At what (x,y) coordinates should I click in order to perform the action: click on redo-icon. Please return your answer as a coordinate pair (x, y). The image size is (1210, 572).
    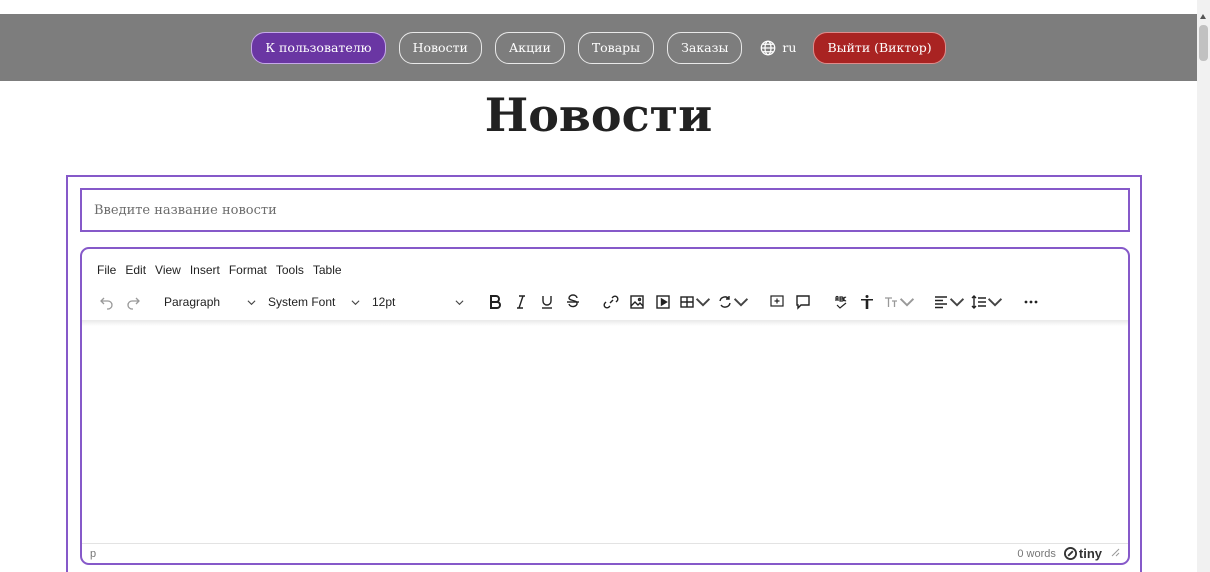
    Looking at the image, I should click on (133, 303).